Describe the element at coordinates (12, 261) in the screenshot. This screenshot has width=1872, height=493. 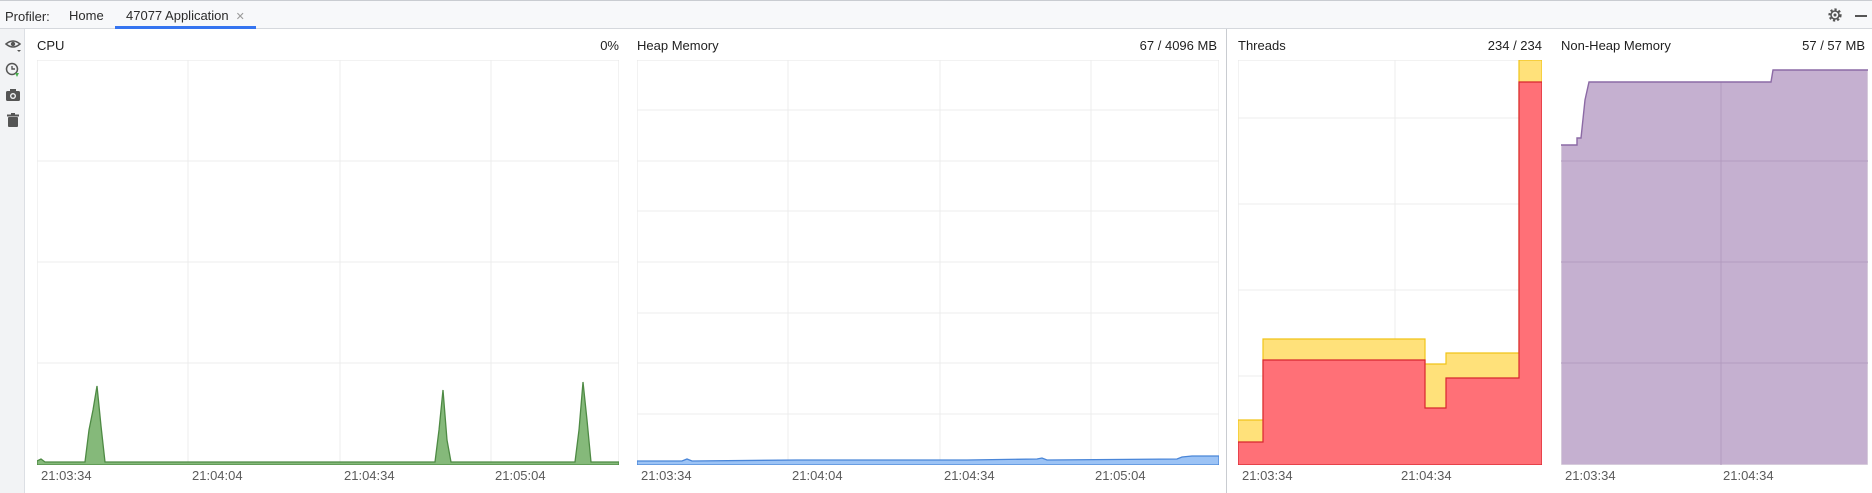
I see `profiler-toolbar` at that location.